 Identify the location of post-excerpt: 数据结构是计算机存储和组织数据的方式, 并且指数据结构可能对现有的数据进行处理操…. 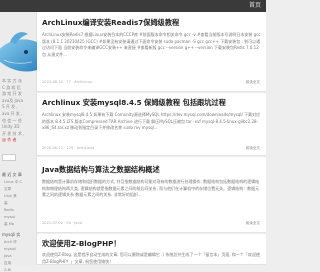
(151, 188).